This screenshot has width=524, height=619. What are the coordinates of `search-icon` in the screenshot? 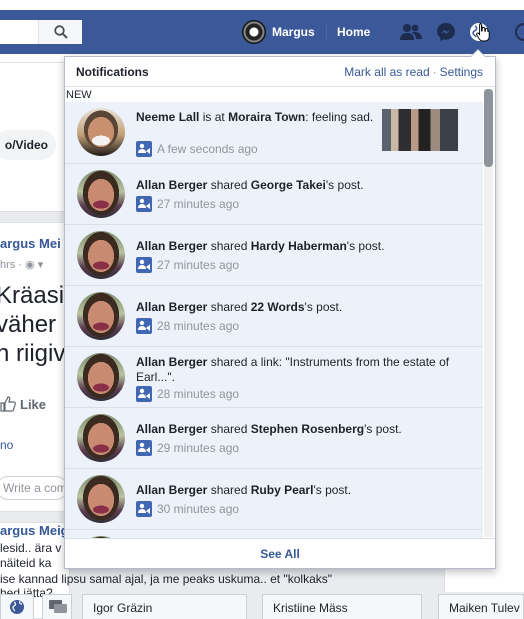 It's located at (60, 32).